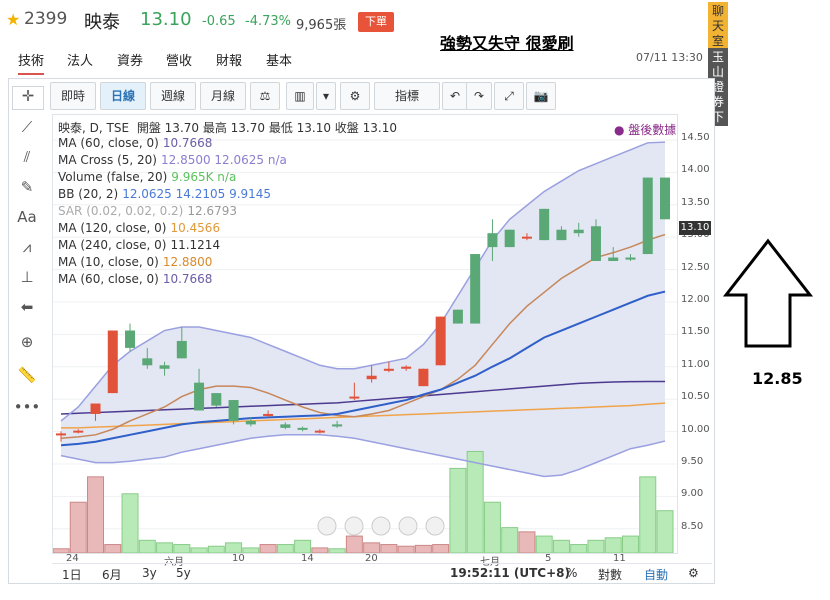 The width and height of the screenshot is (830, 600). What do you see at coordinates (656, 574) in the screenshot?
I see `auto-toggle: 自動` at bounding box center [656, 574].